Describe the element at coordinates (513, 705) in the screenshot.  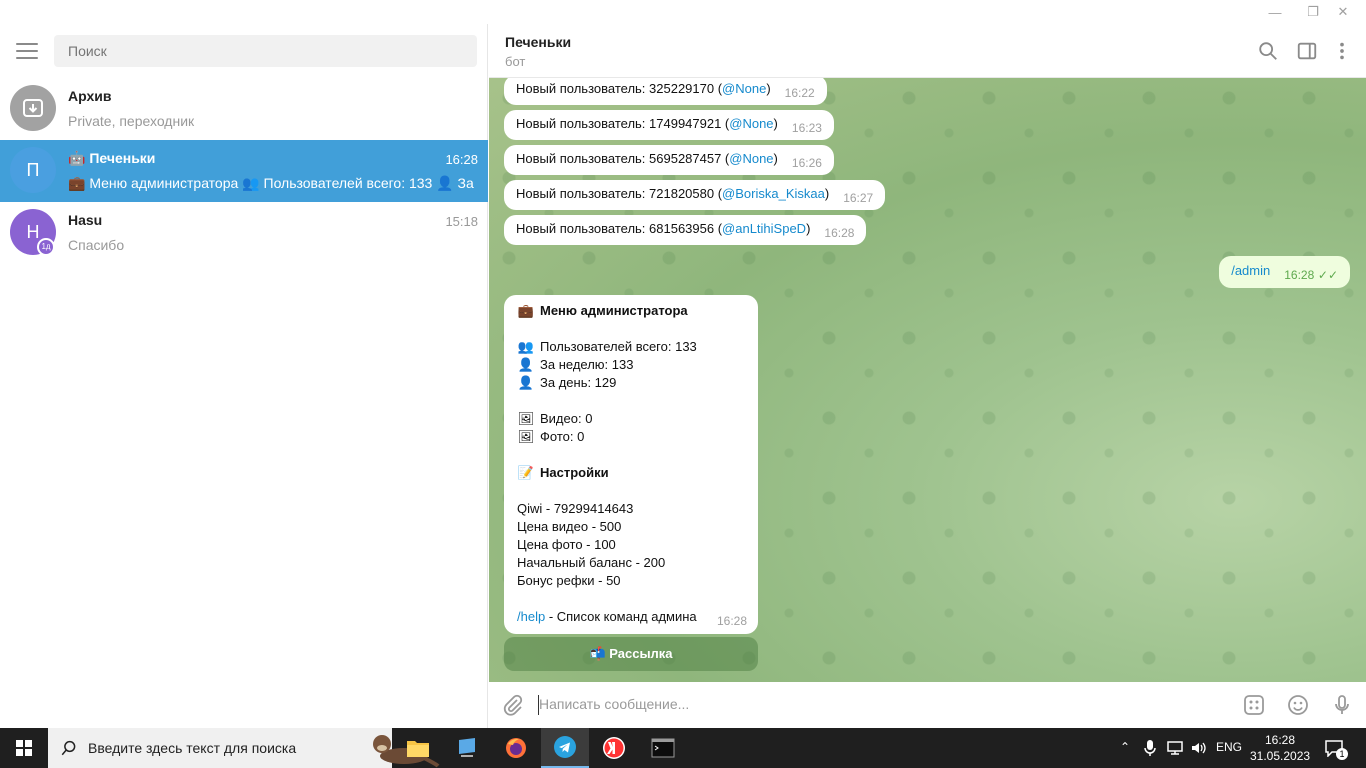
I see `attach-icon` at that location.